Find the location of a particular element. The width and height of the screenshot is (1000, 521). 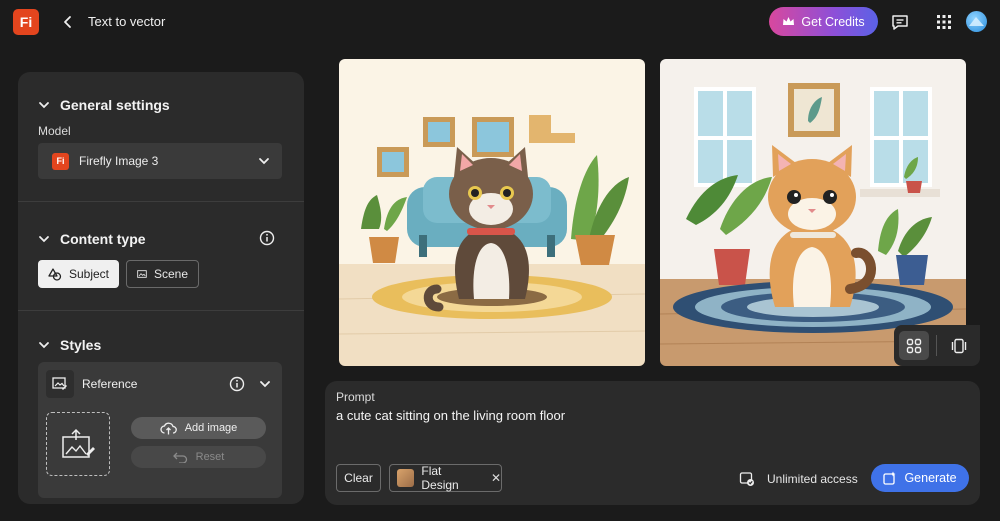

style-chip-flat-design: Flat Design ✕ is located at coordinates (445, 478).